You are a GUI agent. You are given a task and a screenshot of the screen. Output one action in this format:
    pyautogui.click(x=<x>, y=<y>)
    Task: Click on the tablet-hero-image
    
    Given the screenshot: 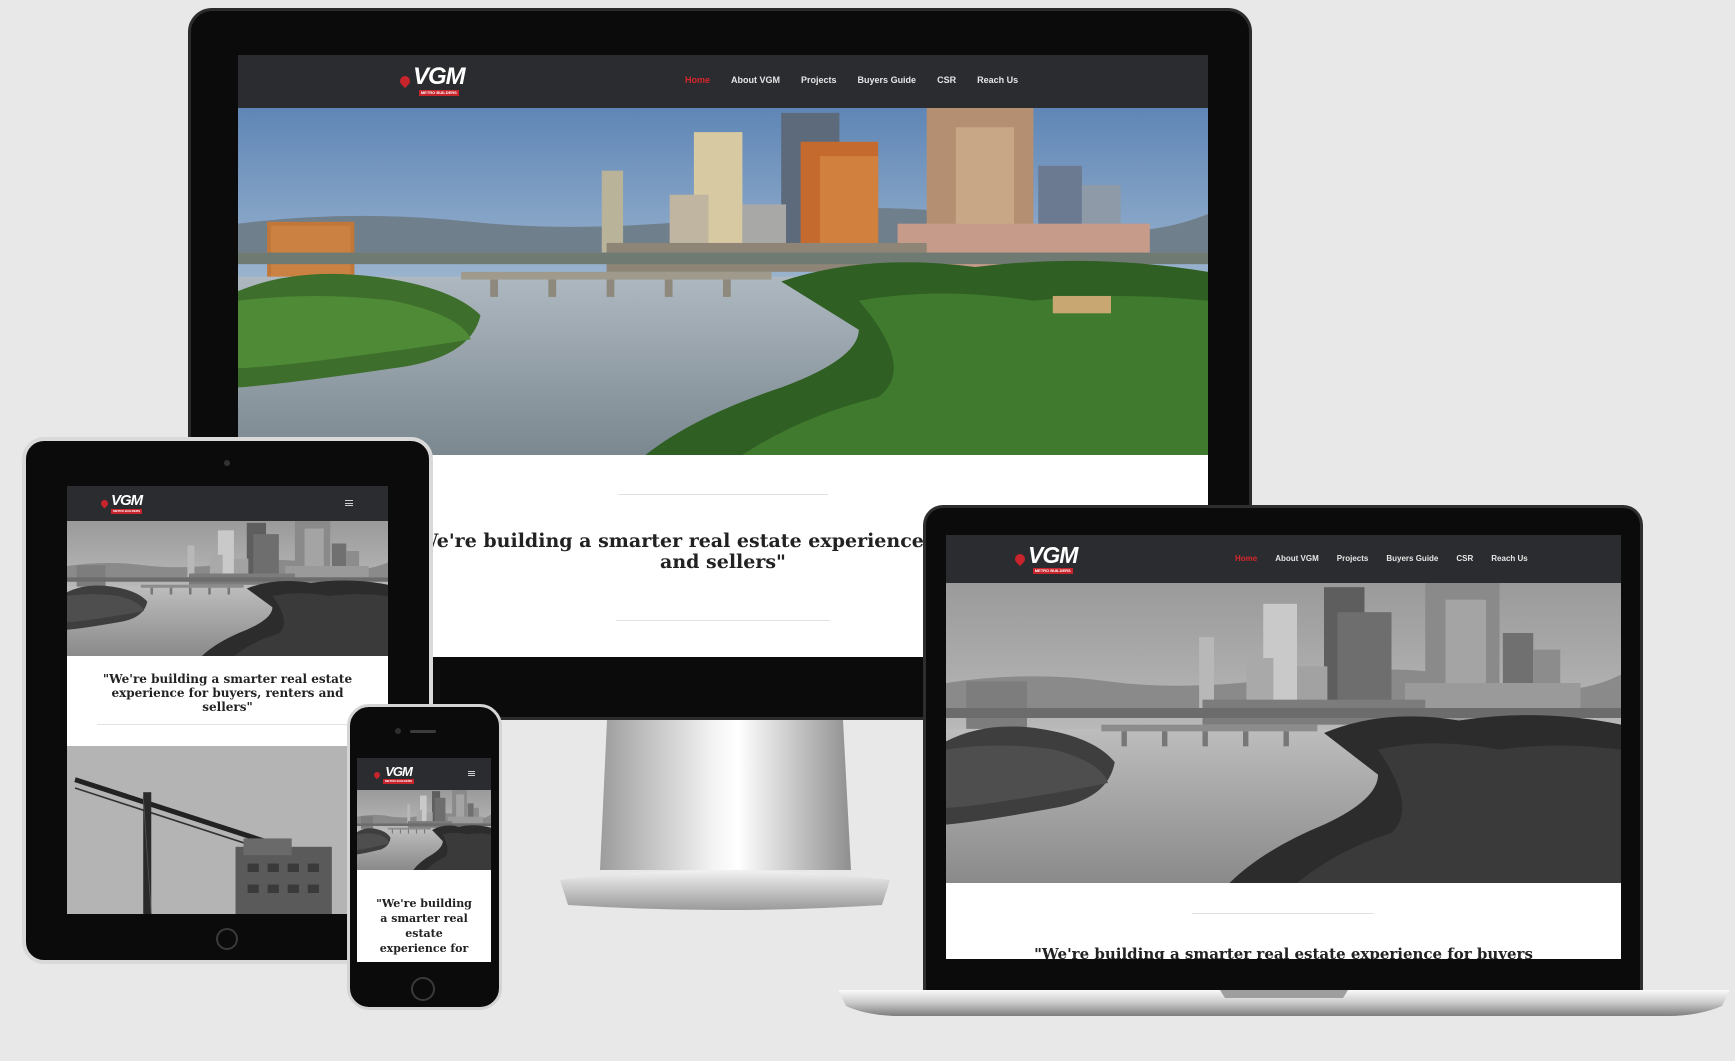 What is the action you would take?
    pyautogui.click(x=227, y=588)
    